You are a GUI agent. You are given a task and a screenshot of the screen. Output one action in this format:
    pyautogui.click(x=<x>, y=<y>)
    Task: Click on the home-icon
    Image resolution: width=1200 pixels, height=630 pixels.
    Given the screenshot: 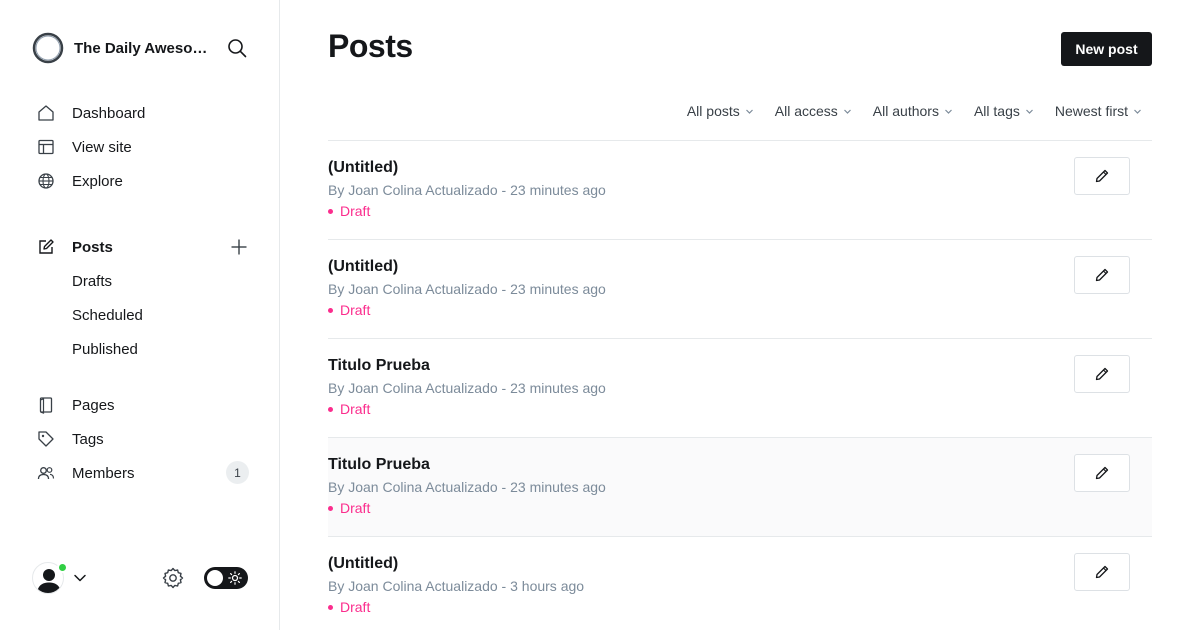 What is the action you would take?
    pyautogui.click(x=46, y=113)
    